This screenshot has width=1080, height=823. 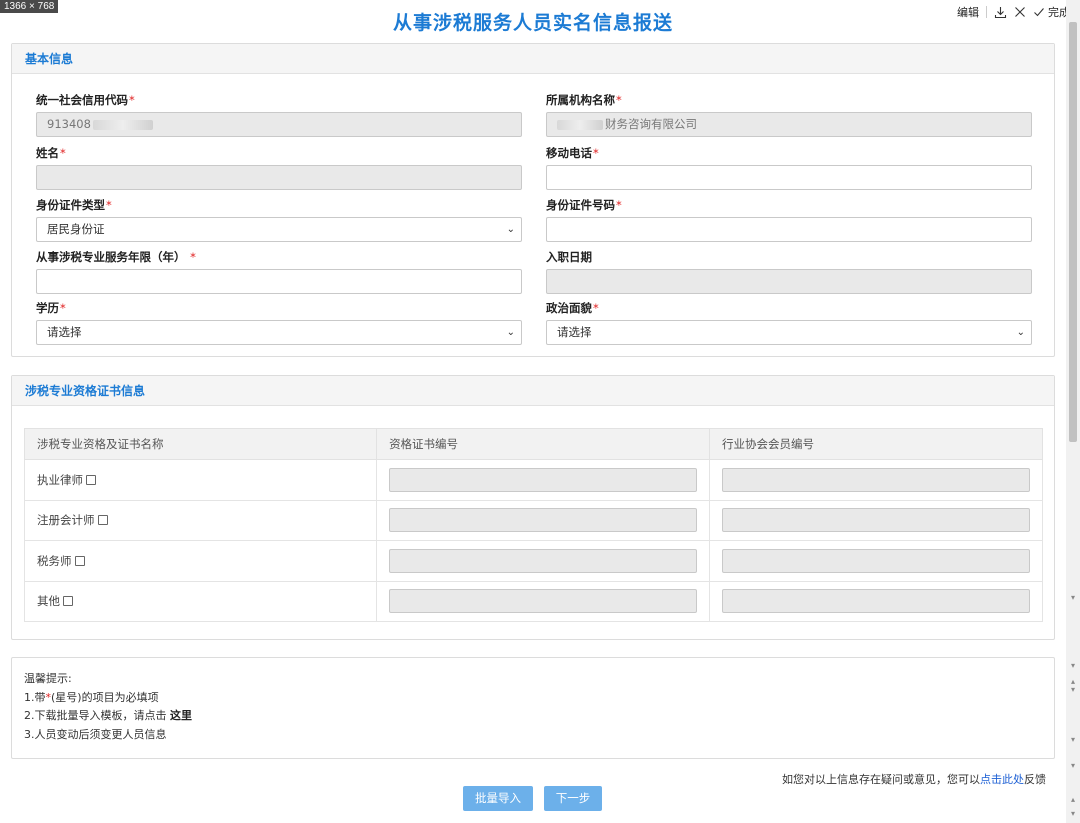 I want to click on table-row: 其他, so click(x=533, y=601).